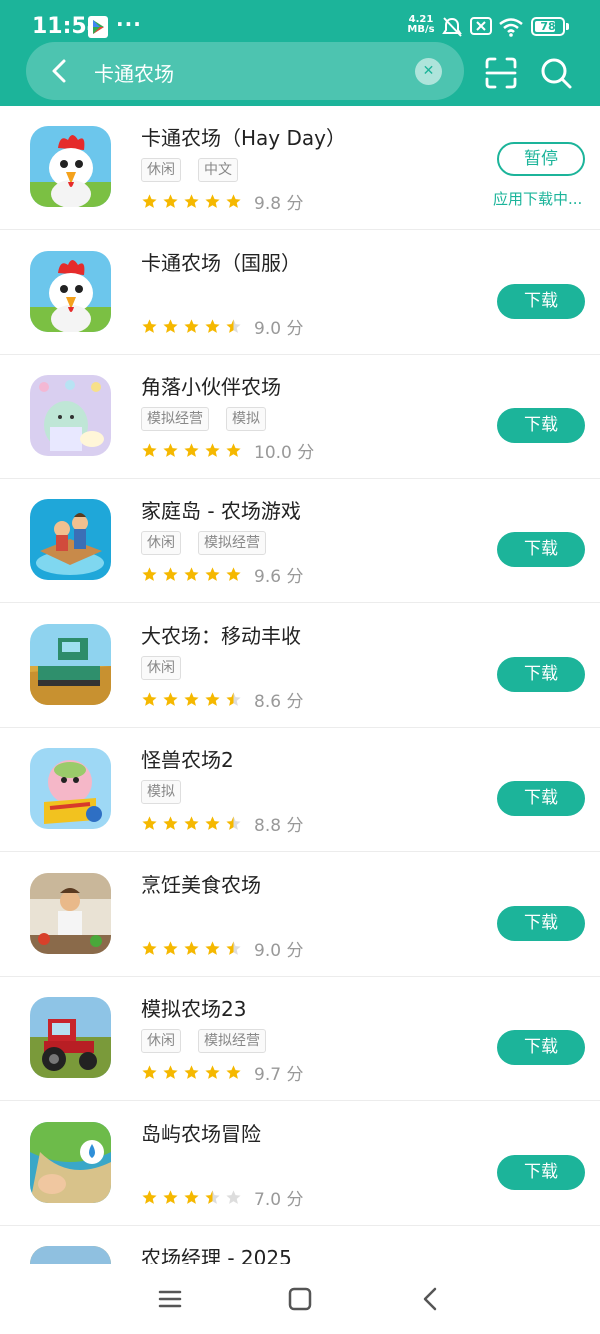 Image resolution: width=600 pixels, height=1334 pixels. What do you see at coordinates (212, 419) in the screenshot?
I see `app-tags: 模拟经营 模拟` at bounding box center [212, 419].